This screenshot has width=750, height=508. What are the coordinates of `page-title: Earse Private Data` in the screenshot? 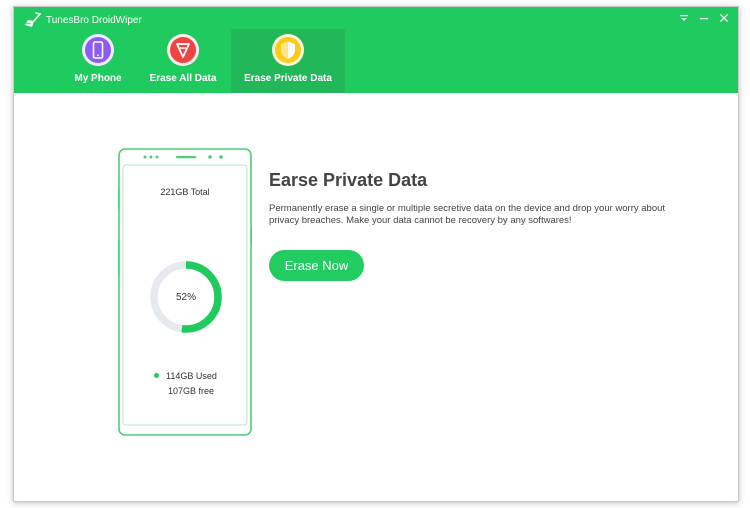 It's located at (348, 180).